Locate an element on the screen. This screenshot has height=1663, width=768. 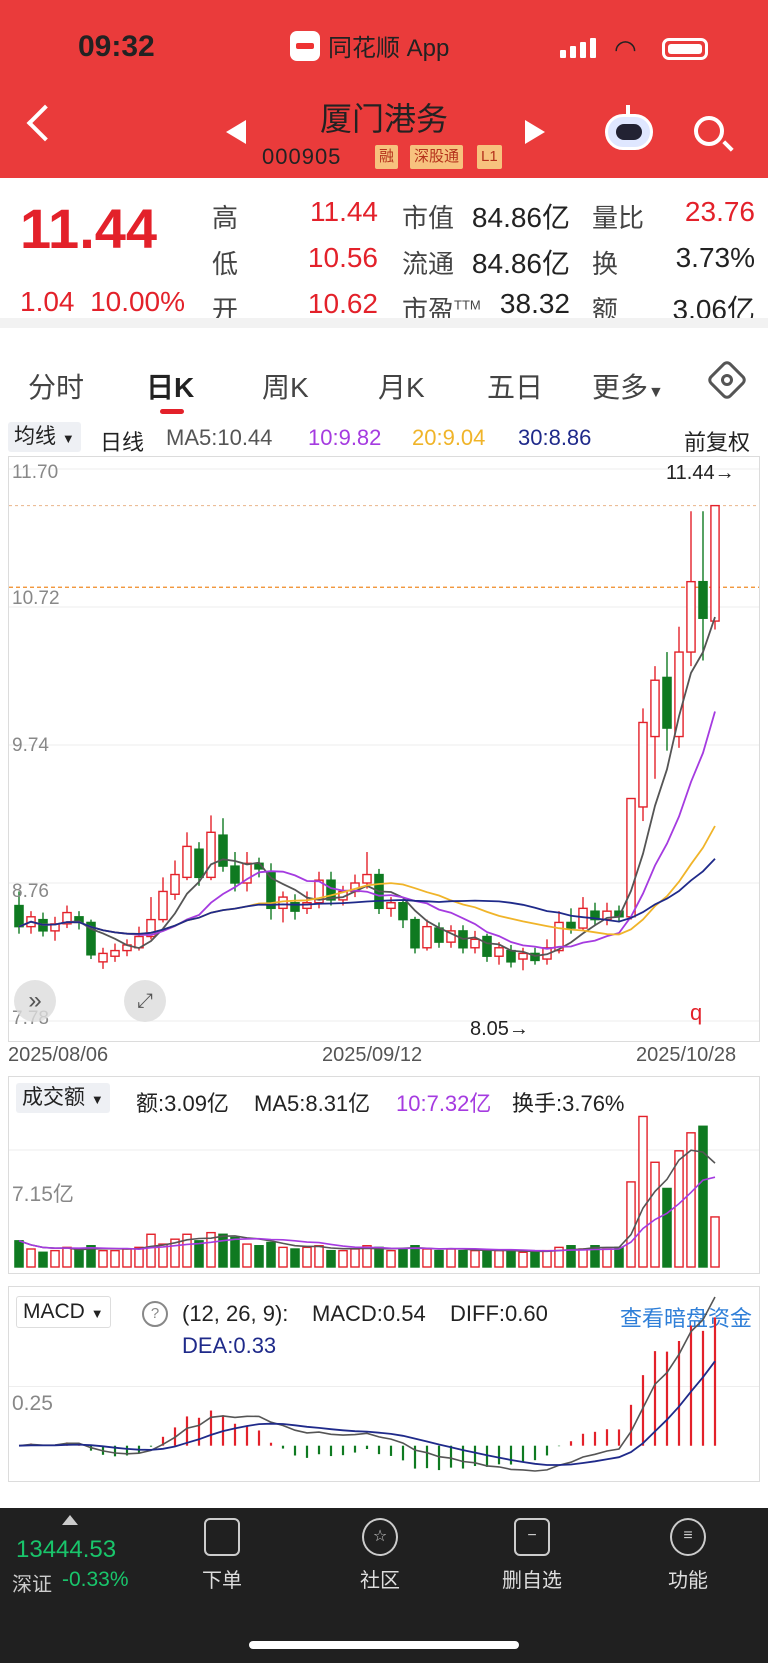
adjust-mode: 前复权 is located at coordinates (717, 441).